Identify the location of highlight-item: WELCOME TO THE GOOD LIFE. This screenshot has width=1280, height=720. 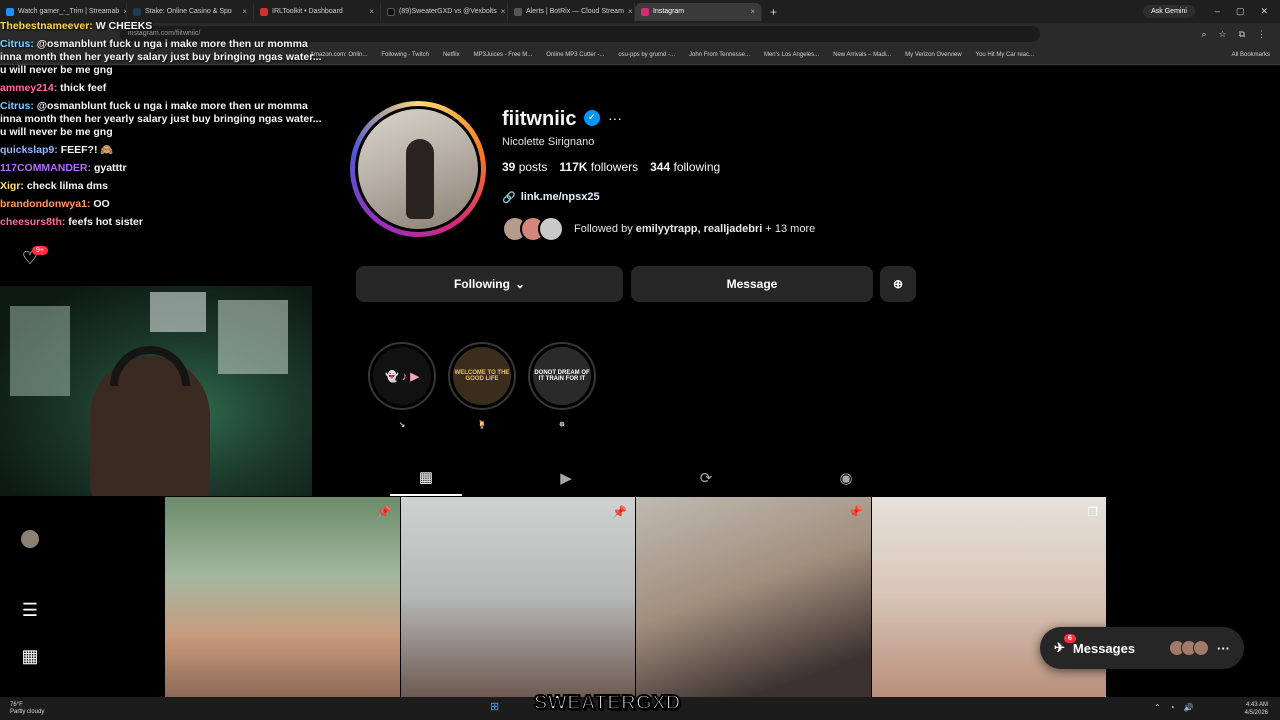
(482, 376).